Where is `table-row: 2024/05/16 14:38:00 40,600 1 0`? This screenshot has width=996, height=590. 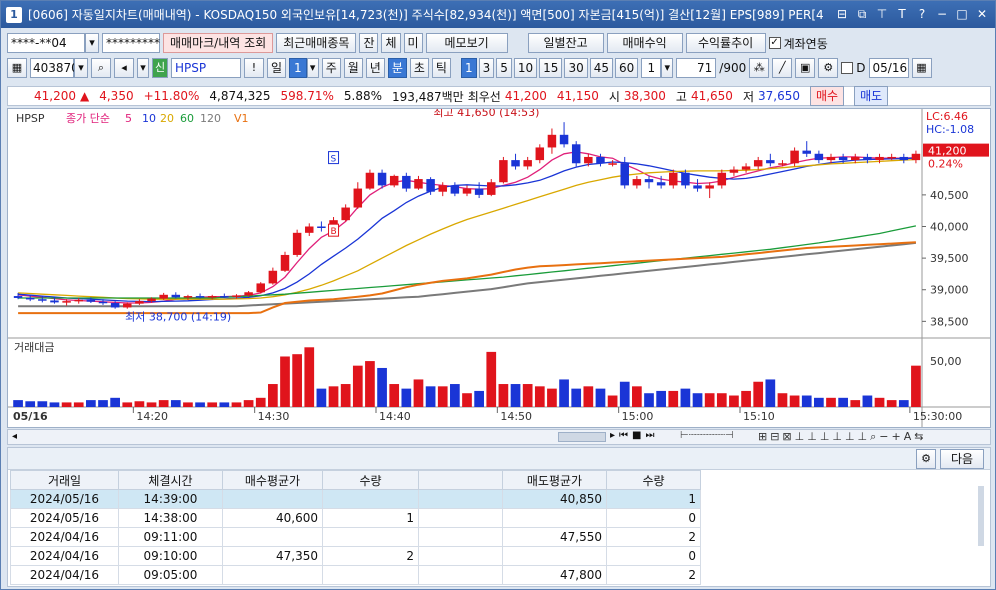 table-row: 2024/05/16 14:38:00 40,600 1 0 is located at coordinates (355, 518).